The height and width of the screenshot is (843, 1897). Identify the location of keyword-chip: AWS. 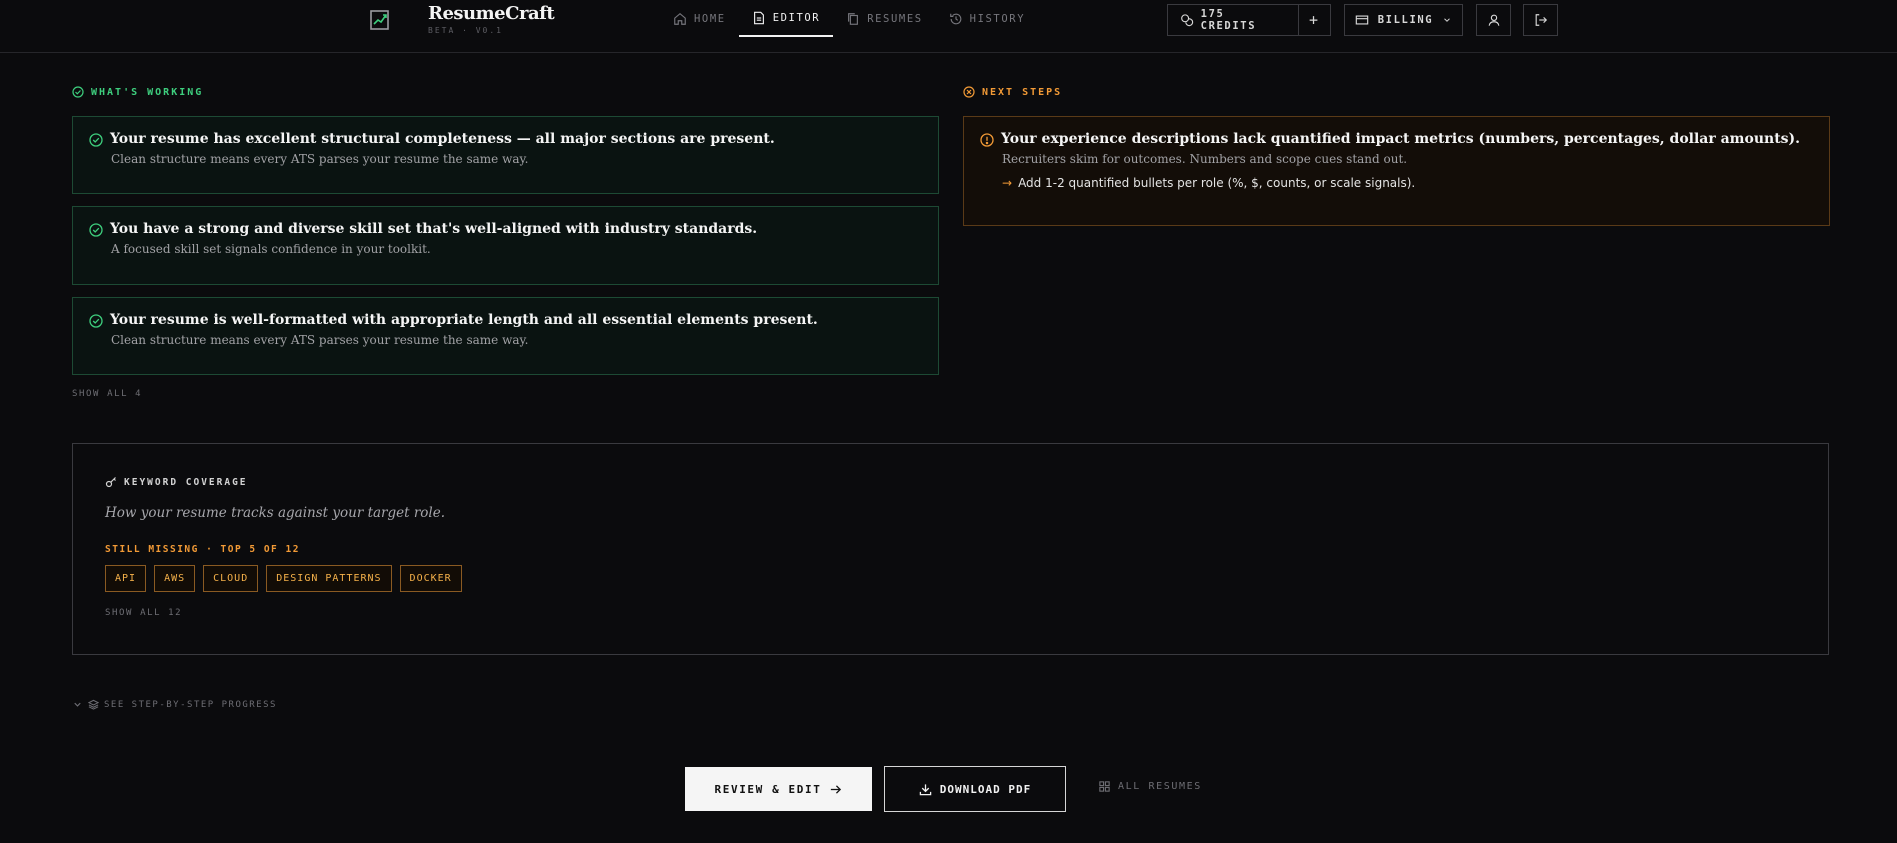
(175, 578).